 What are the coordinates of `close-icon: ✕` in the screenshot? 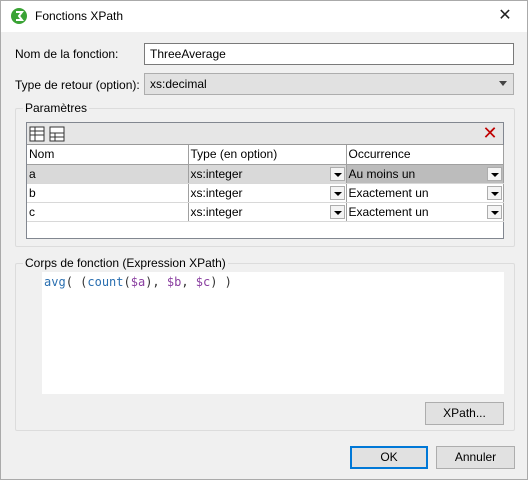 It's located at (505, 16).